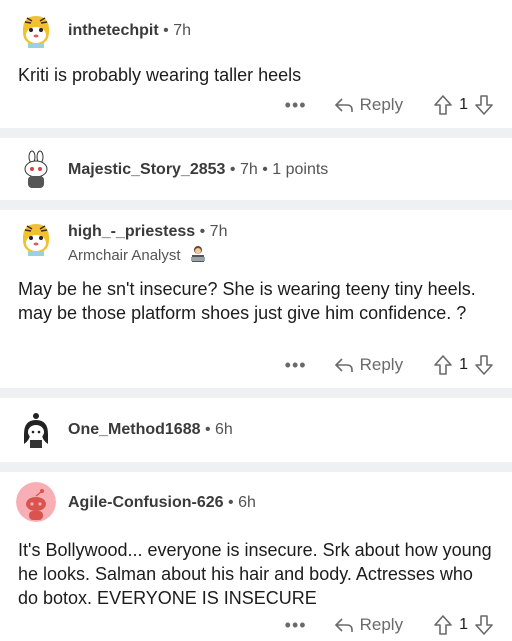 This screenshot has width=512, height=641. I want to click on comment-meta: high_-_priestess • 7h, so click(147, 232).